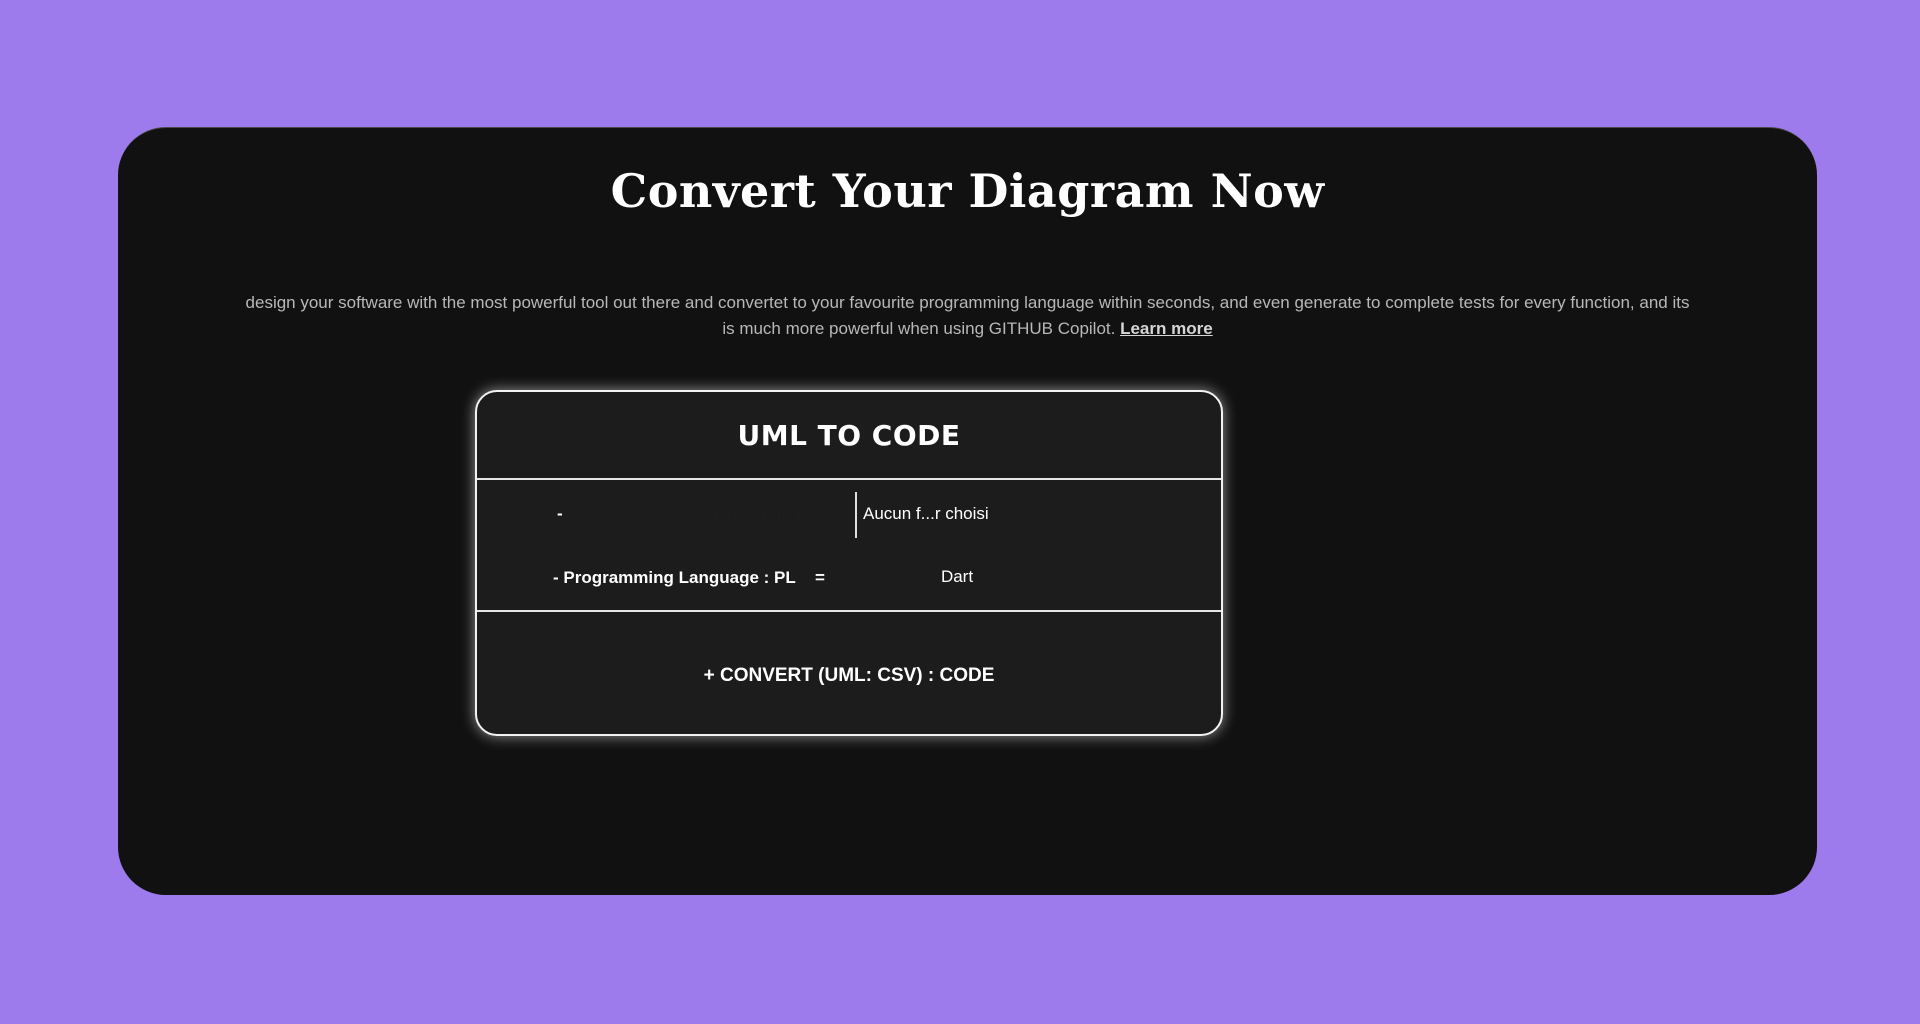 Image resolution: width=1920 pixels, height=1024 pixels. Describe the element at coordinates (820, 577) in the screenshot. I see `language-equals: =` at that location.